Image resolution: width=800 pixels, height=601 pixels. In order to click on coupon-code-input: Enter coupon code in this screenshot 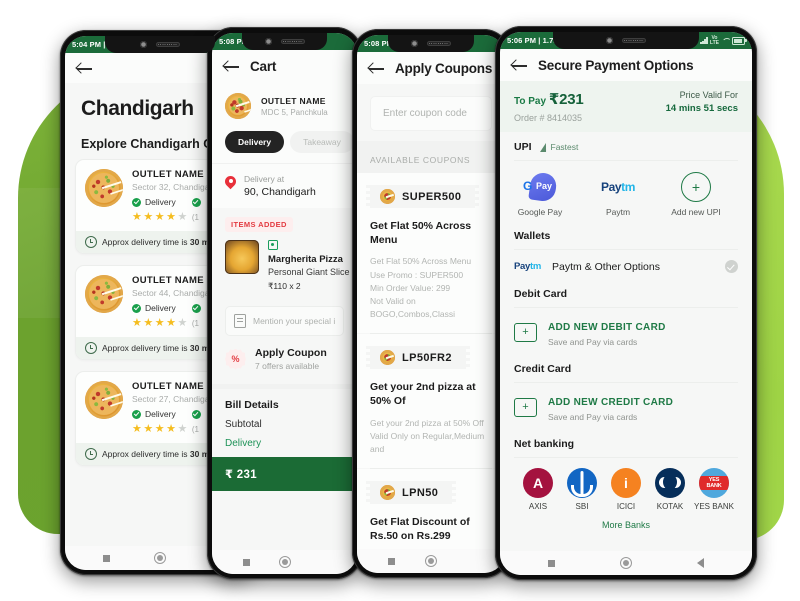, I will do `click(431, 113)`.